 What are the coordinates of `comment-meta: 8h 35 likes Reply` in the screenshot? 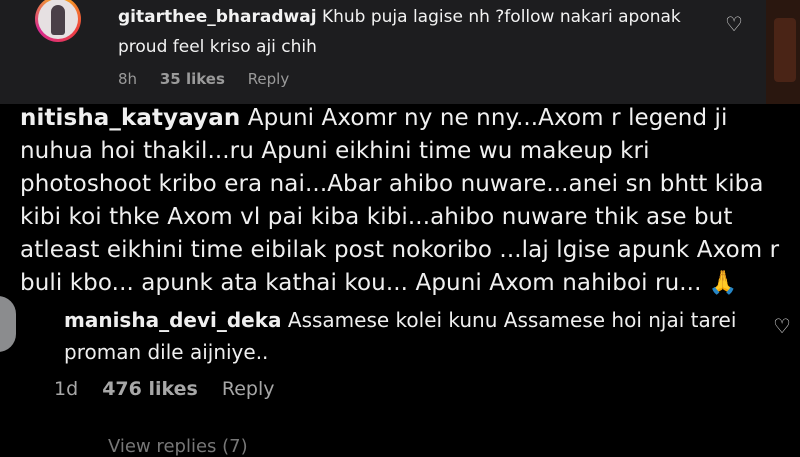 It's located at (212, 79).